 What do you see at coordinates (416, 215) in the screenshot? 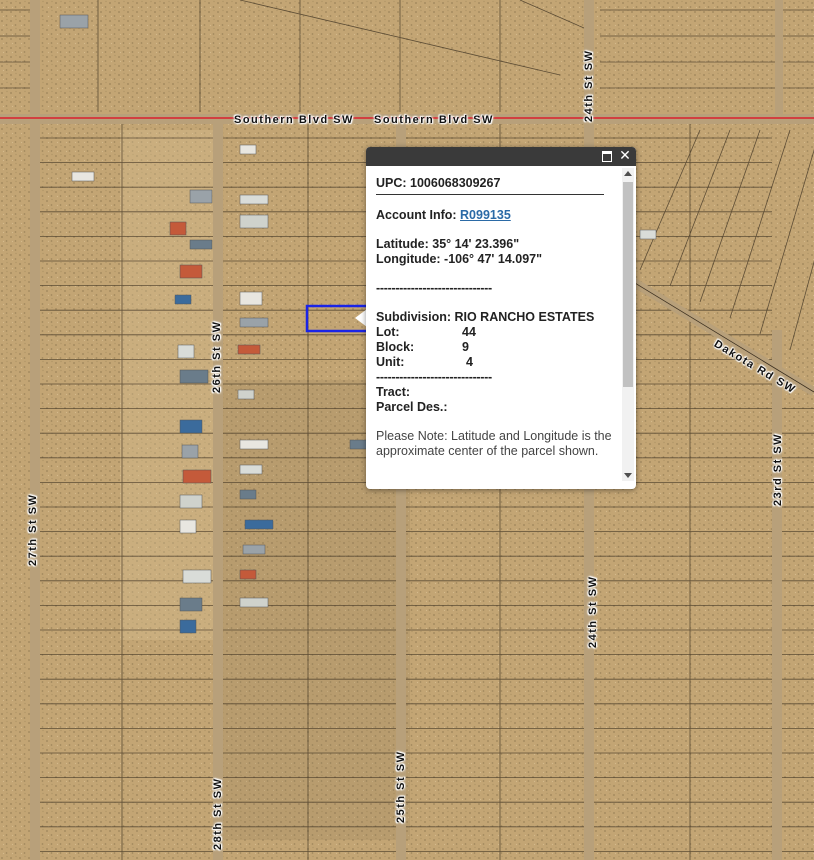
I see `account-label: Account Info:` at bounding box center [416, 215].